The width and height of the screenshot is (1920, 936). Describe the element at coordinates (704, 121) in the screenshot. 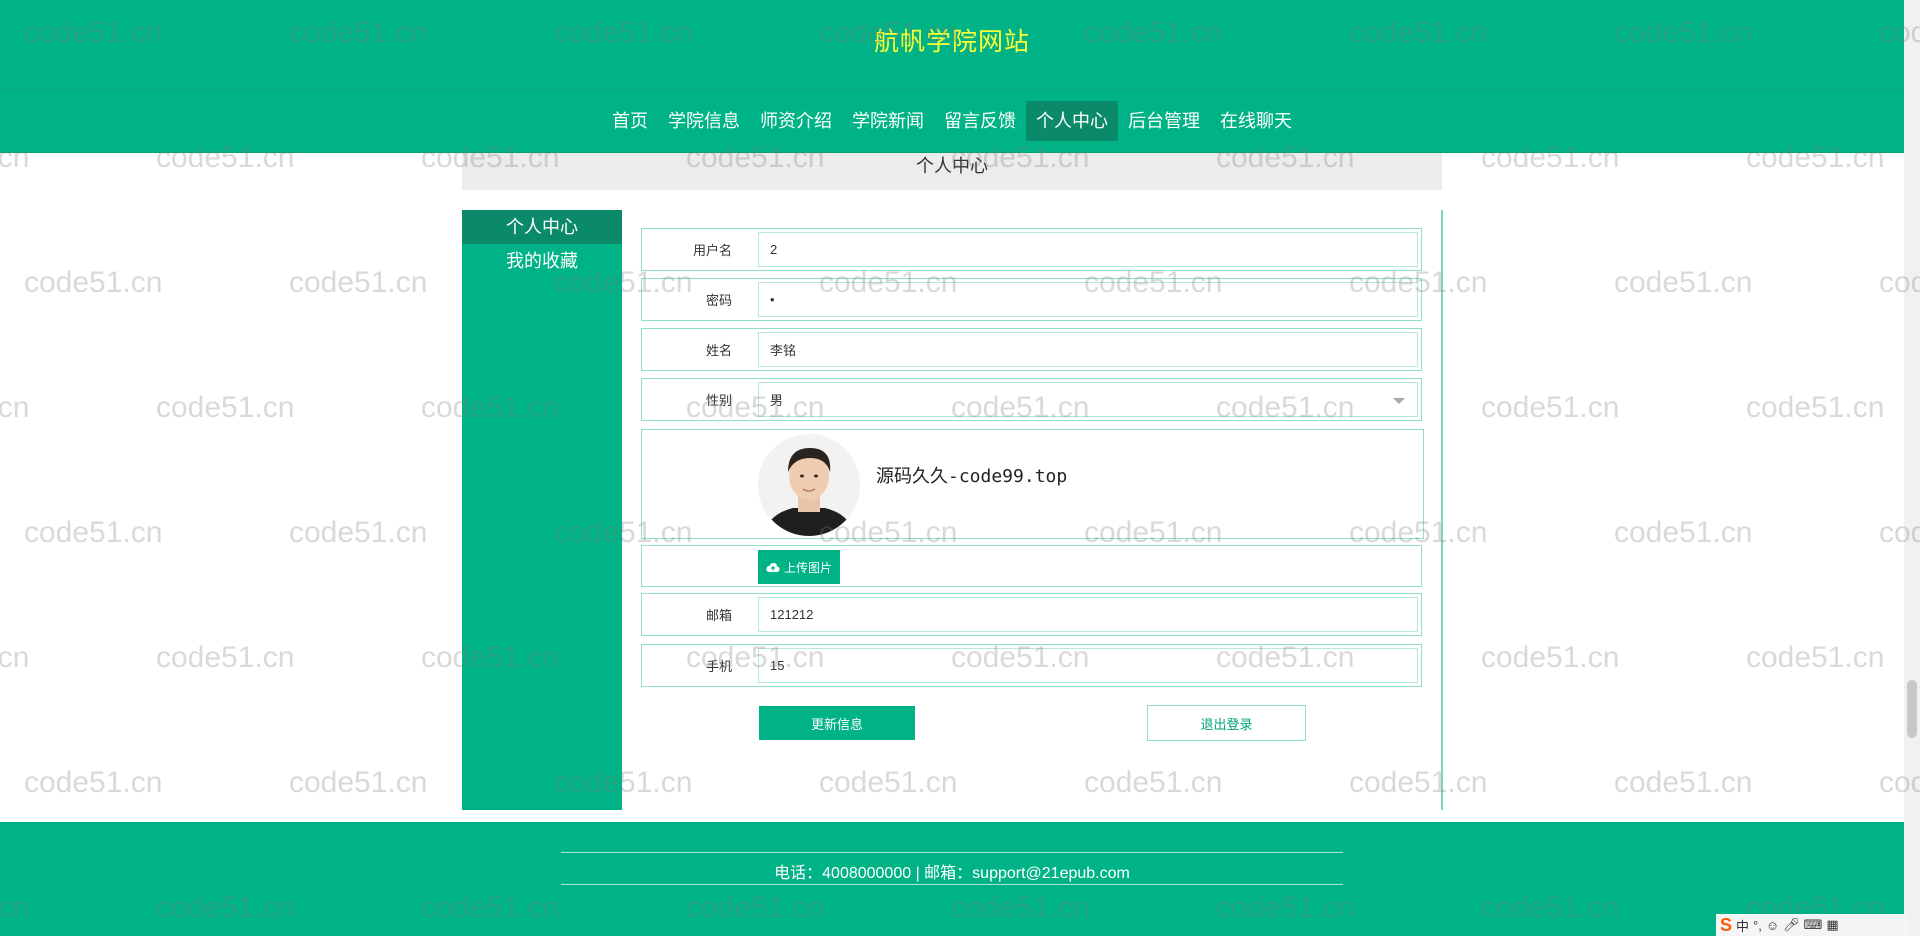

I see `nav-item-college-info: 学院信息` at that location.